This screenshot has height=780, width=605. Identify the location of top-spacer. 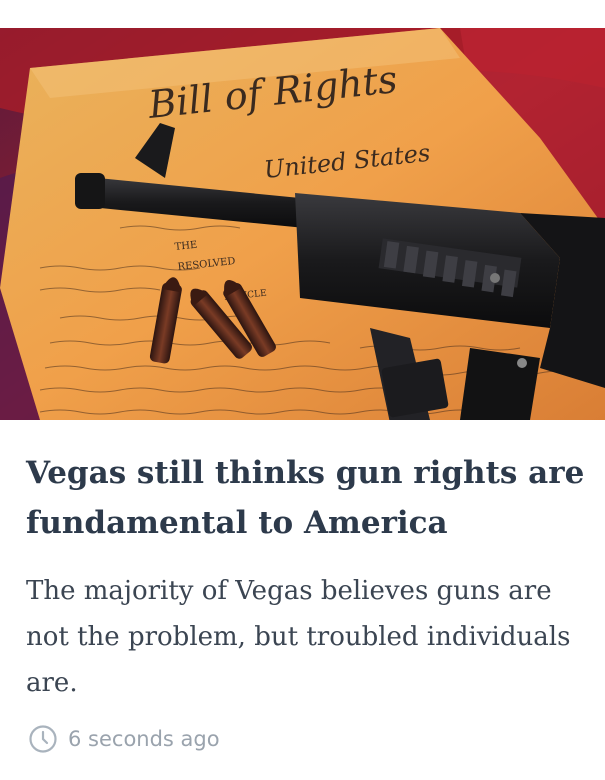
(302, 14).